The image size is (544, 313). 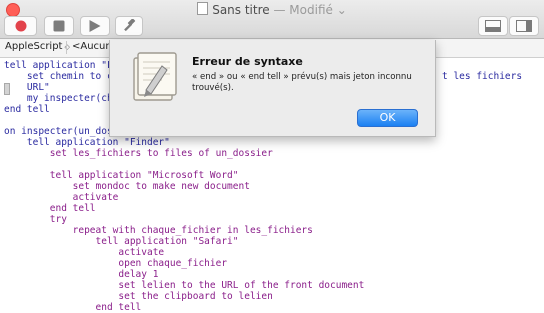 I want to click on code-line-2-overflow: t les fichiers, so click(x=482, y=76).